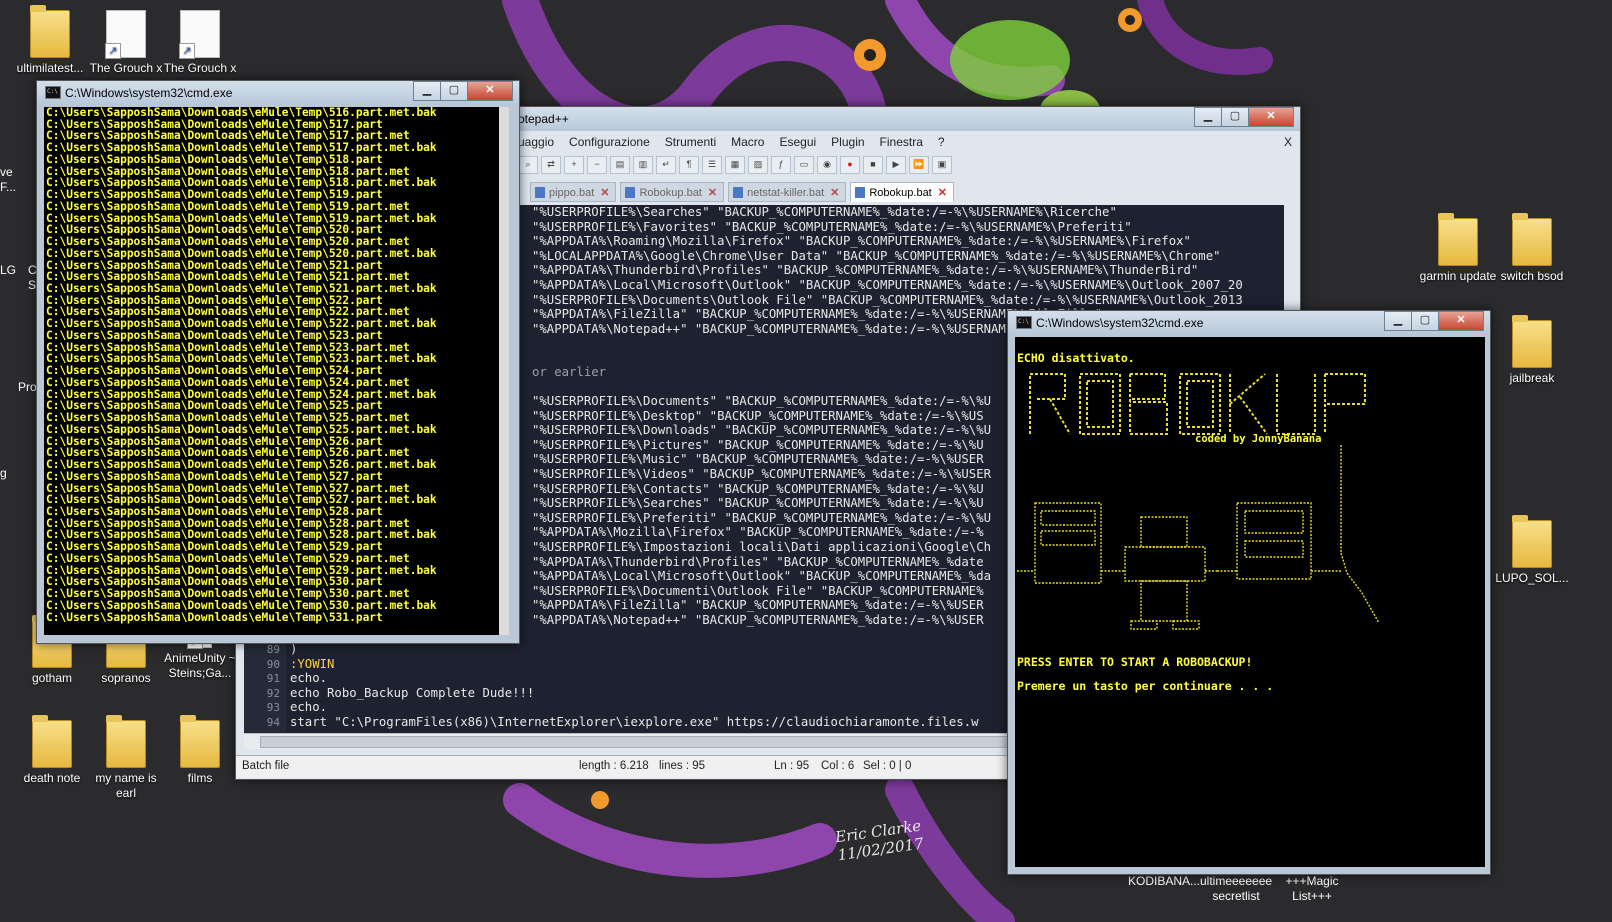 This screenshot has width=1612, height=922. I want to click on status-length: length : 6.218, so click(614, 766).